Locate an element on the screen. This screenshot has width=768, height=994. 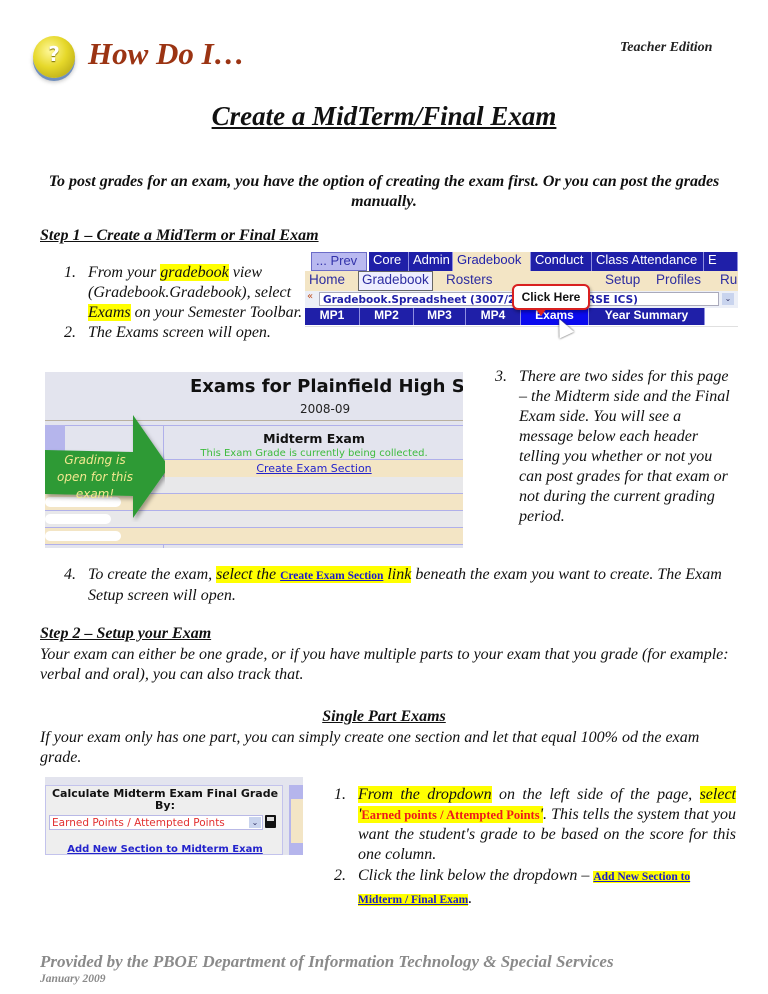
text: Click the link below the dropdown – is located at coordinates (476, 875).